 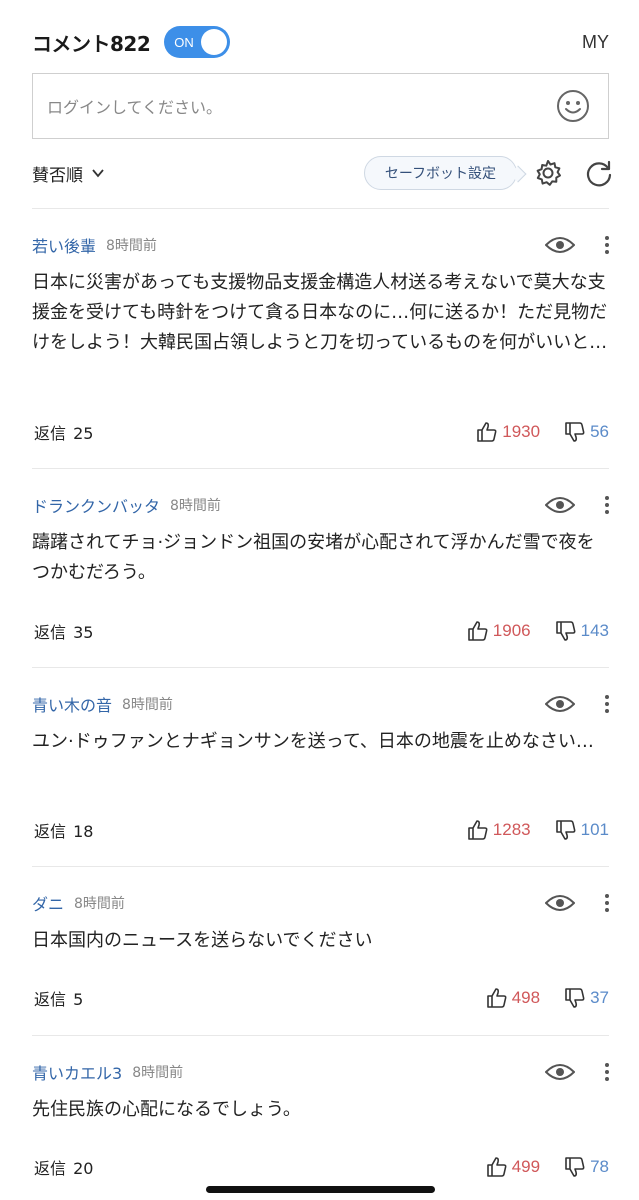 What do you see at coordinates (511, 630) in the screenshot?
I see `like-count: 1906` at bounding box center [511, 630].